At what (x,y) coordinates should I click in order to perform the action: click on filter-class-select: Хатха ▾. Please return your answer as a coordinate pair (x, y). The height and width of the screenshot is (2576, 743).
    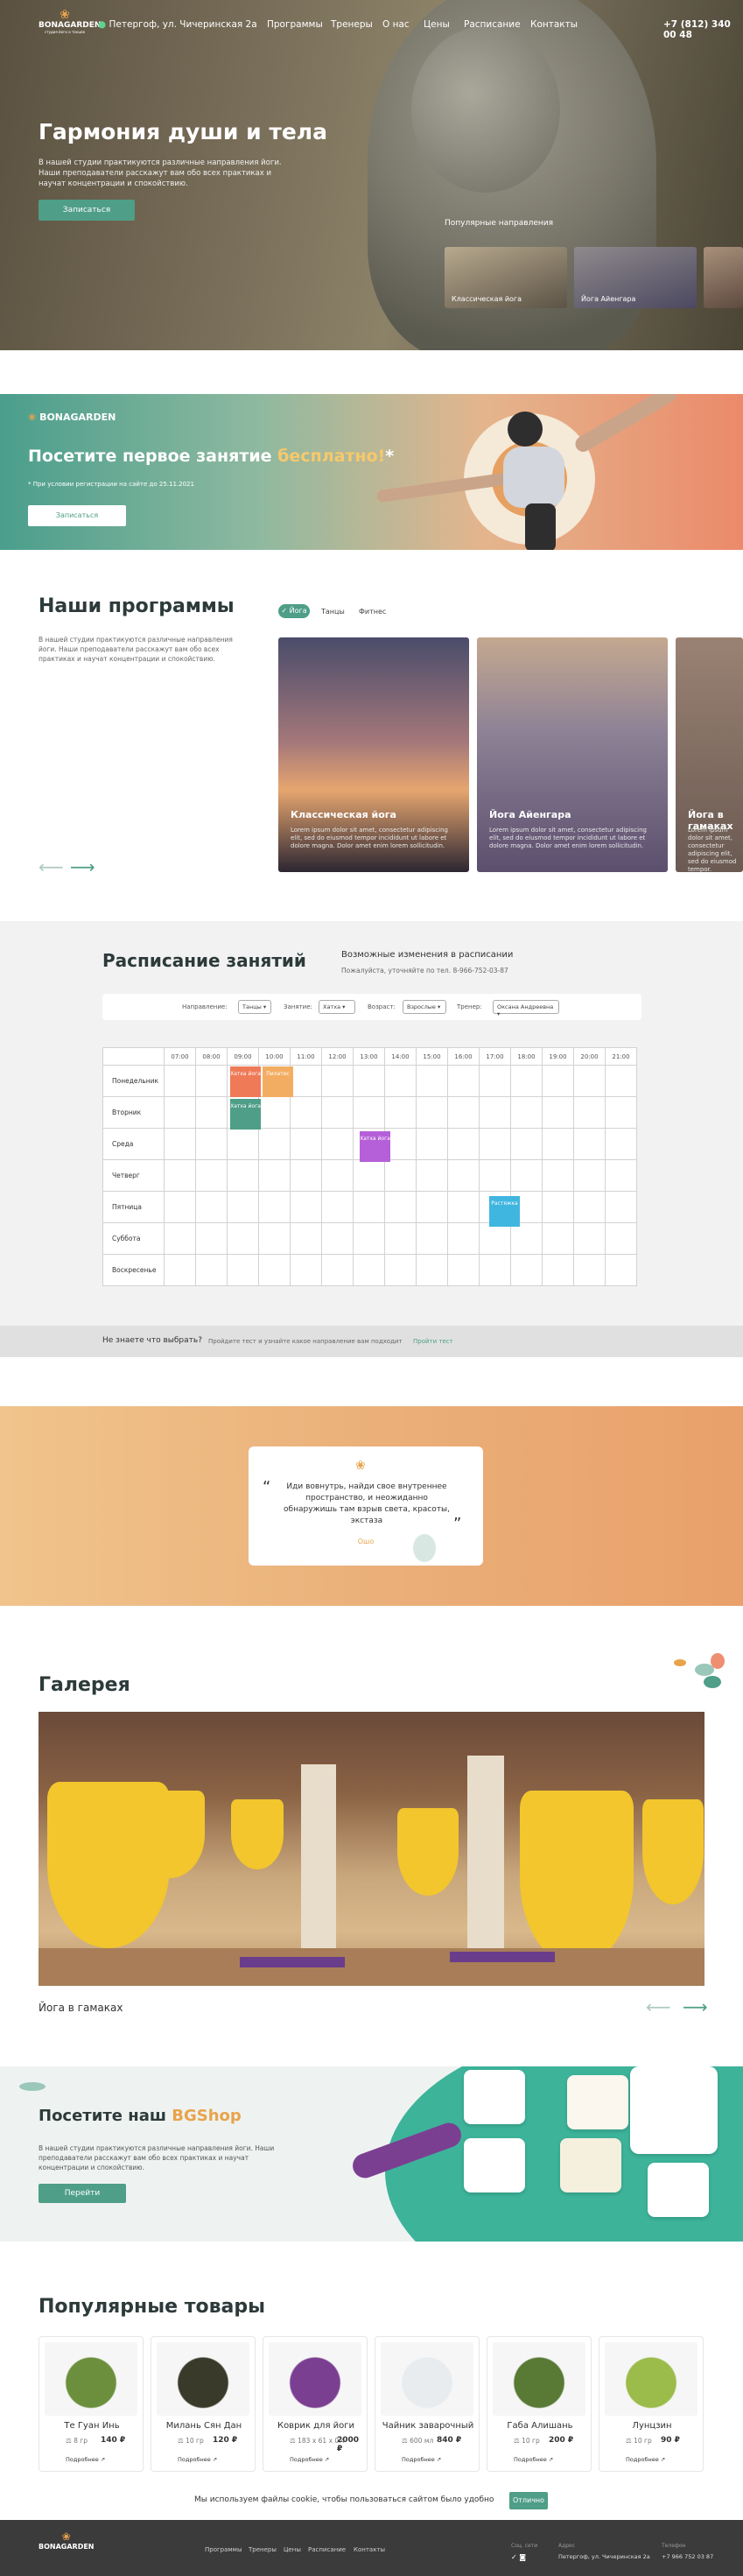
    Looking at the image, I should click on (337, 1007).